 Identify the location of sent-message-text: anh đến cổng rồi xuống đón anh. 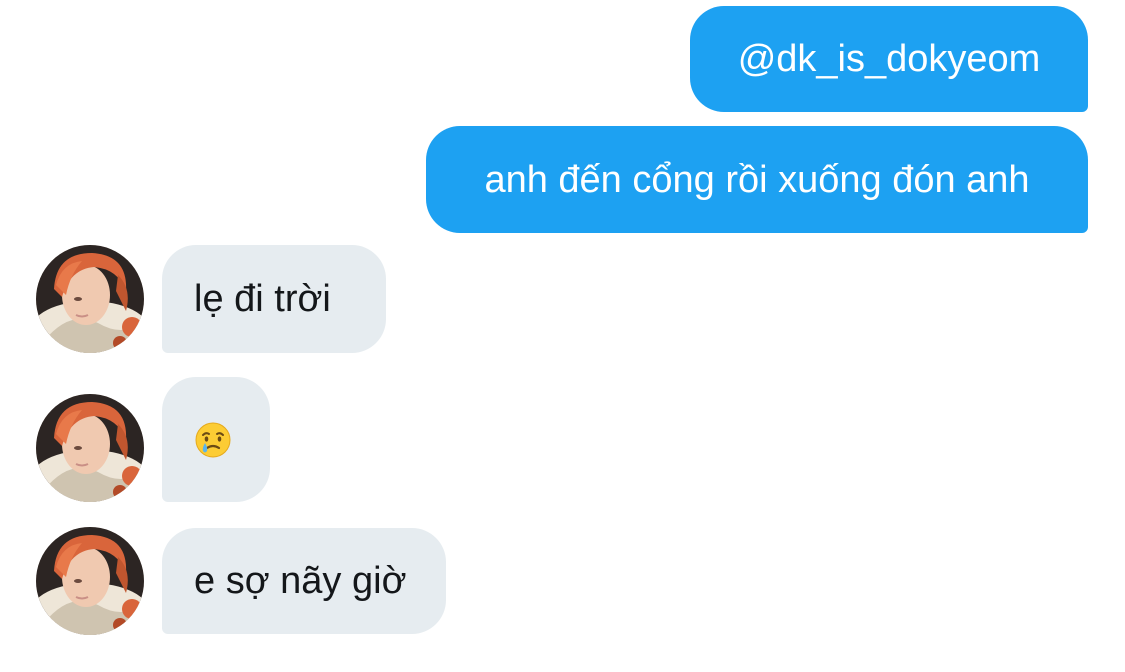
(757, 179).